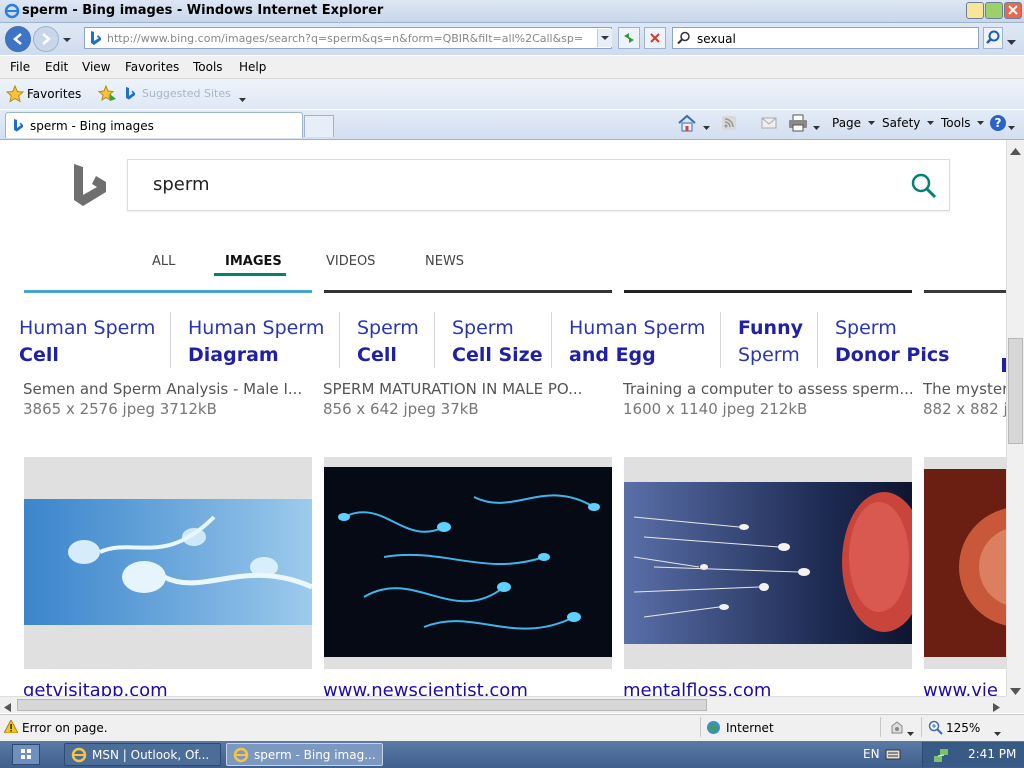 This screenshot has height=768, width=1024. Describe the element at coordinates (26, 754) in the screenshot. I see `start-button` at that location.